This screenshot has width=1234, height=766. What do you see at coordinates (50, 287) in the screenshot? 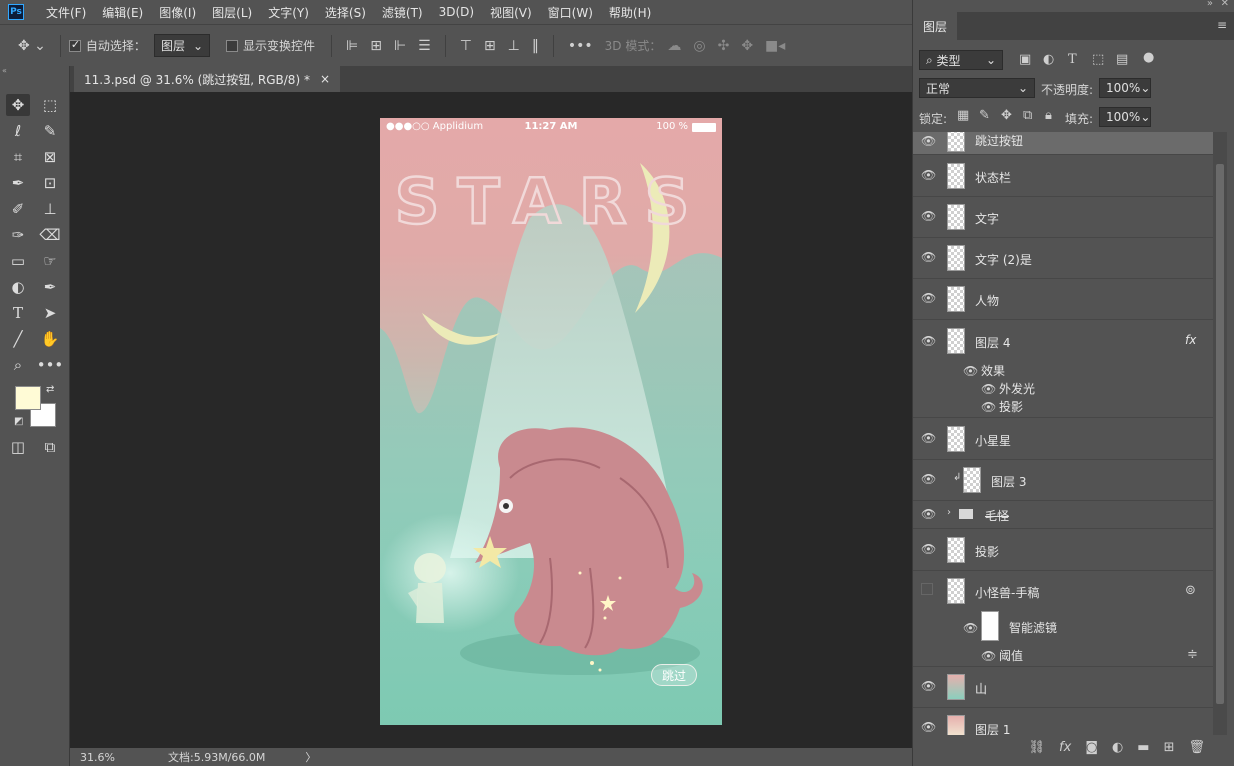
I see `pen-tool-icon: ✒` at bounding box center [50, 287].